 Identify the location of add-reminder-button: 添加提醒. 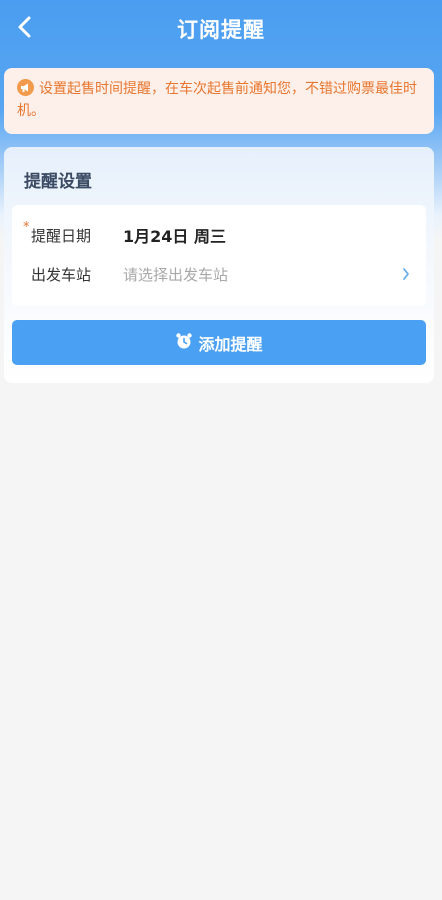
(219, 342).